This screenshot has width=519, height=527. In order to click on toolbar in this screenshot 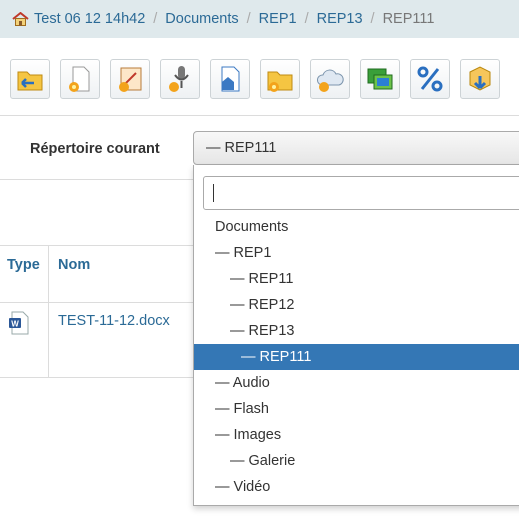, I will do `click(260, 79)`.